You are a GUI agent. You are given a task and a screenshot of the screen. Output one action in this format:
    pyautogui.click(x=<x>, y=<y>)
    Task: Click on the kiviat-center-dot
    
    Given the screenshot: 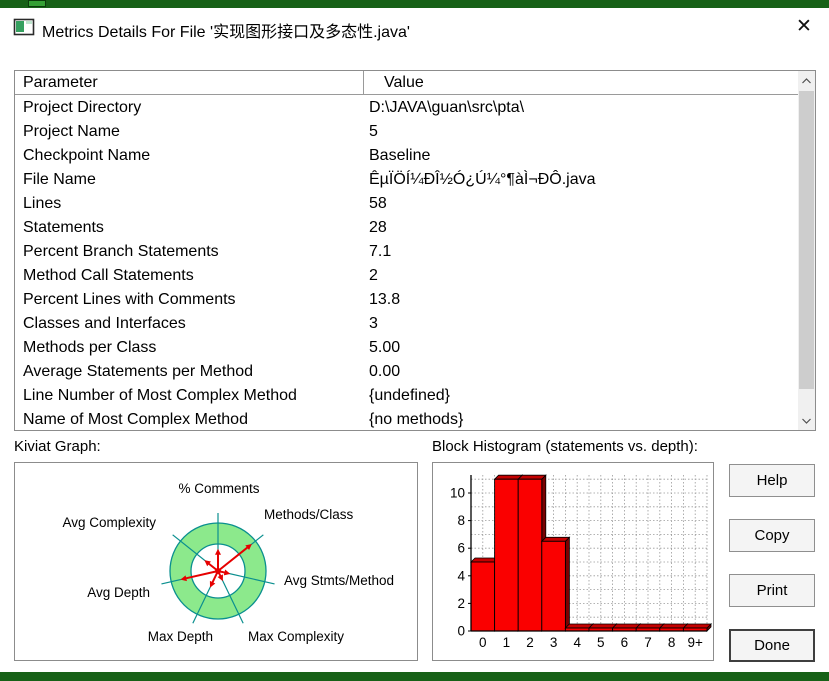 What is the action you would take?
    pyautogui.click(x=218, y=571)
    